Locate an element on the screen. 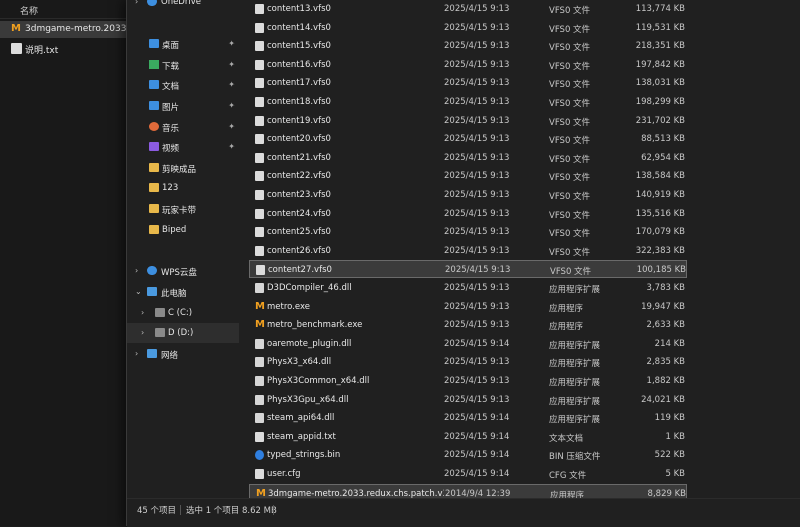  file-size: 197,842 KB is located at coordinates (660, 64).